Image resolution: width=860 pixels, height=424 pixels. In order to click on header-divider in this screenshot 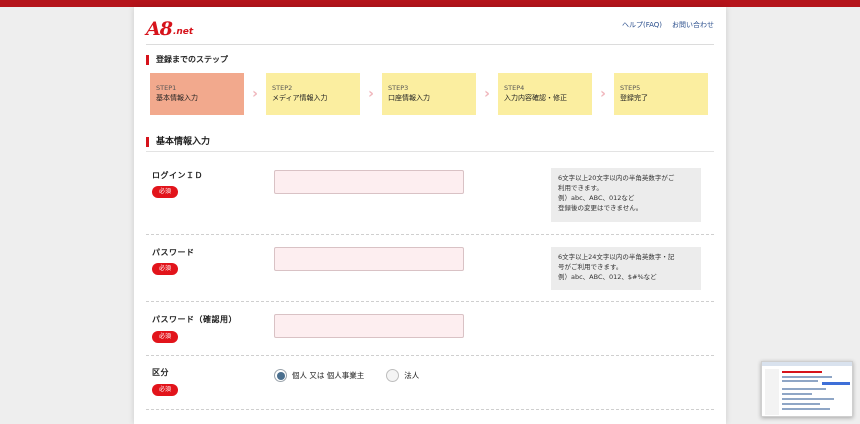, I will do `click(430, 44)`.